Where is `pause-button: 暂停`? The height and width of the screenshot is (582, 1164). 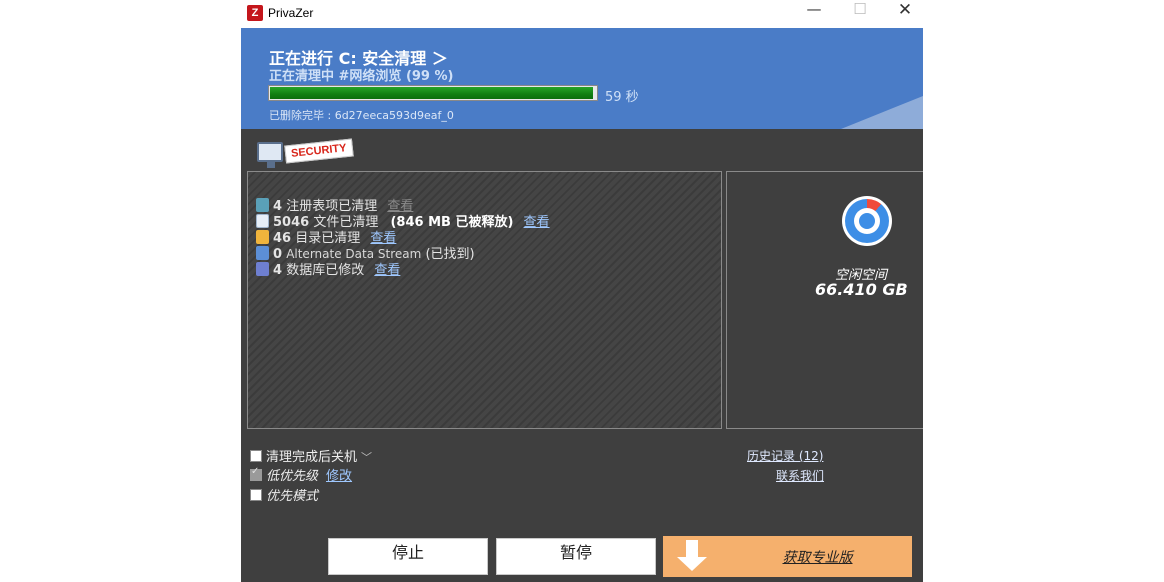
pause-button: 暂停 is located at coordinates (576, 556).